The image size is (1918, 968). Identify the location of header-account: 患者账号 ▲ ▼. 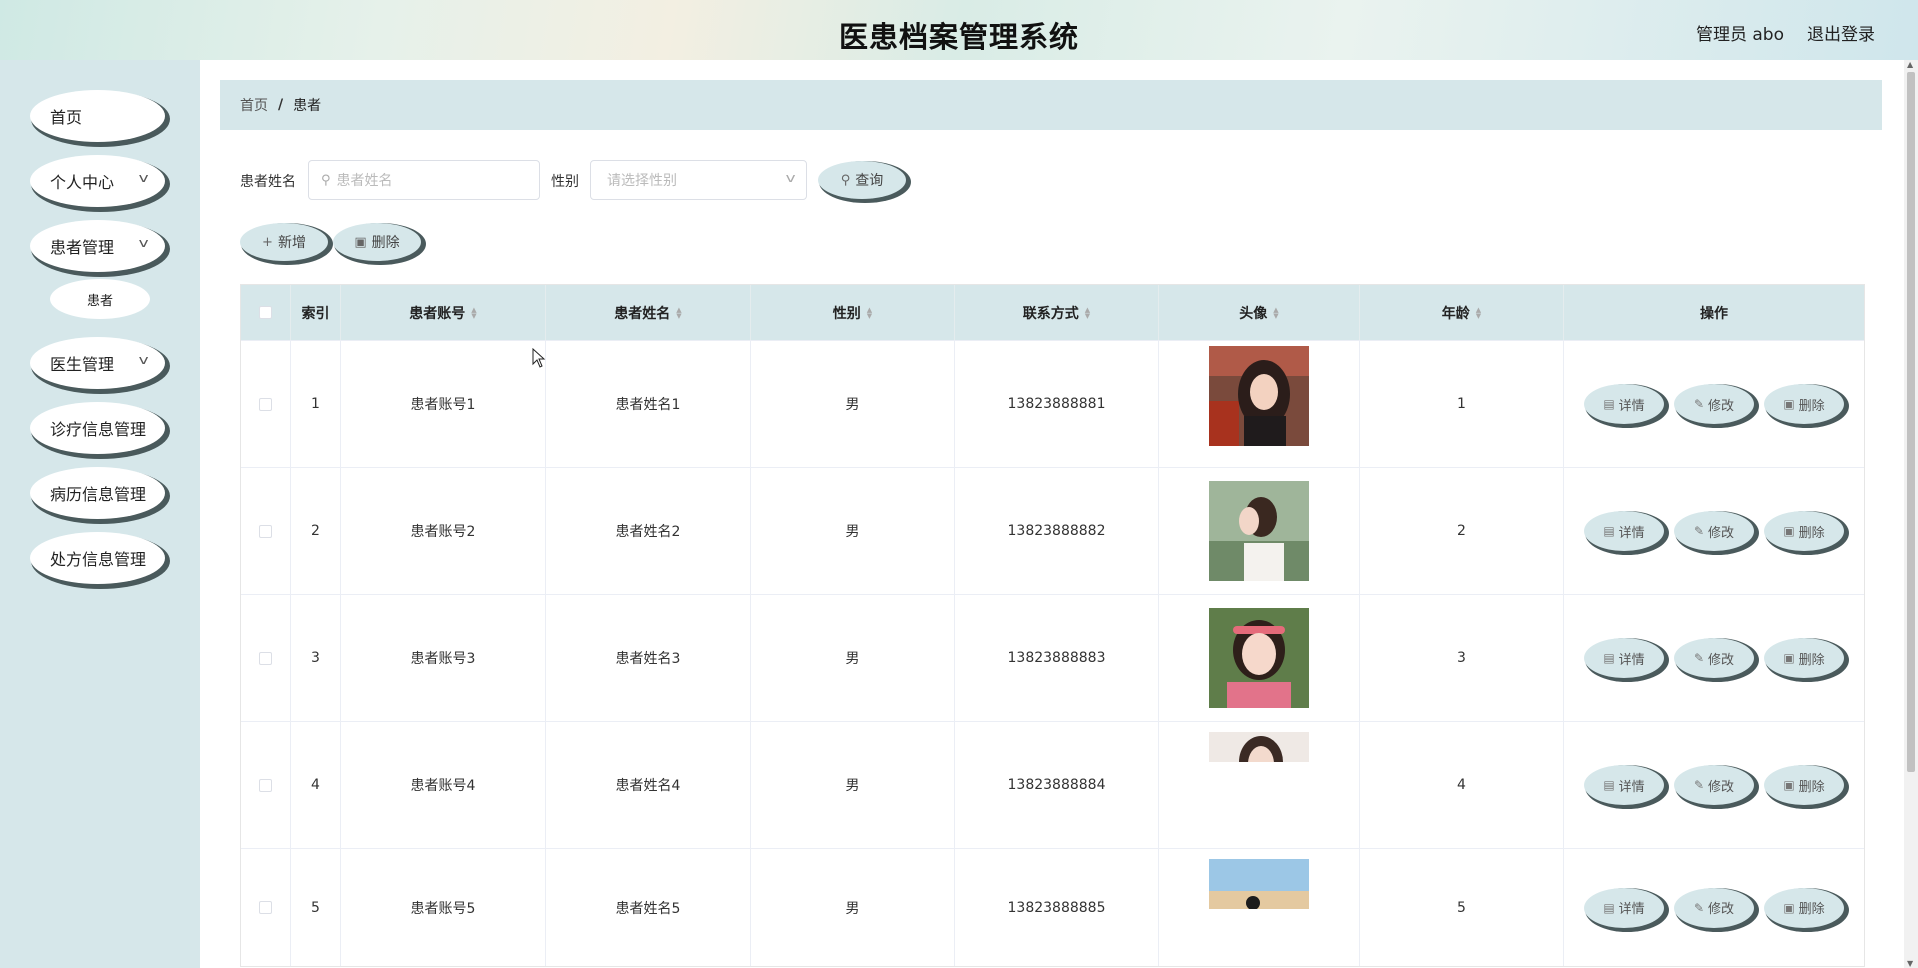
(443, 312).